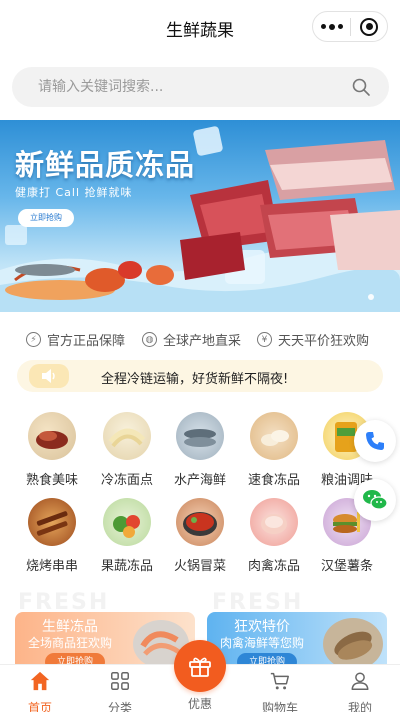 The image size is (400, 712). Describe the element at coordinates (360, 681) in the screenshot. I see `user-icon` at that location.